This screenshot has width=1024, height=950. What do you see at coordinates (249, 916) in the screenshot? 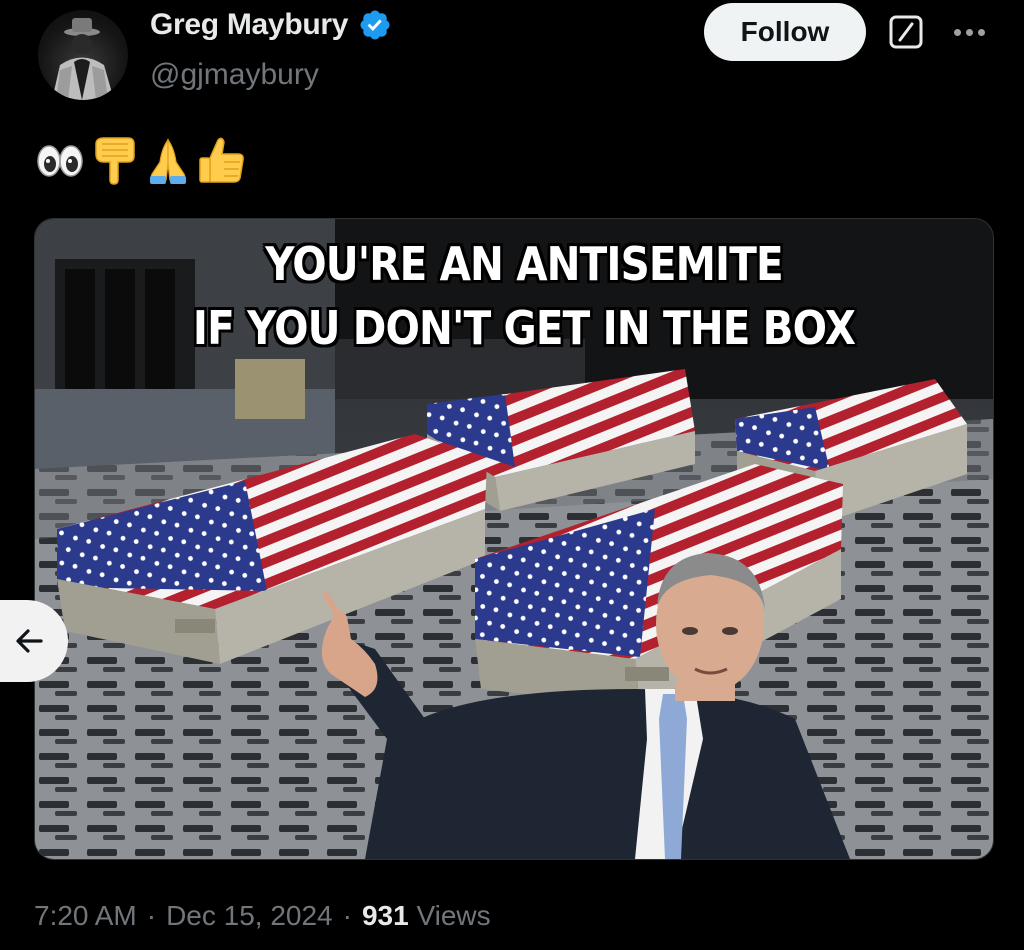
I see `tweet-date: Dec 15, 2024` at bounding box center [249, 916].